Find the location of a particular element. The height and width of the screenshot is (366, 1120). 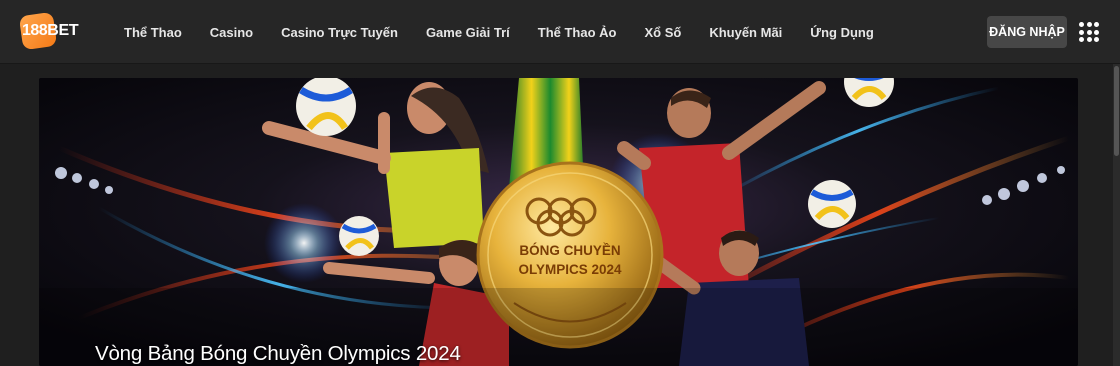

nav-item-xo-so: Xổ Số is located at coordinates (662, 32).